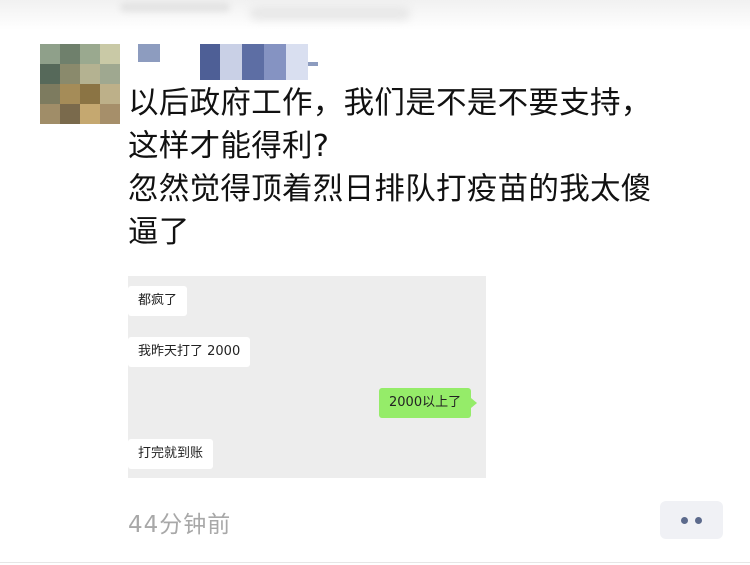 The width and height of the screenshot is (750, 565). I want to click on avatar, so click(80, 84).